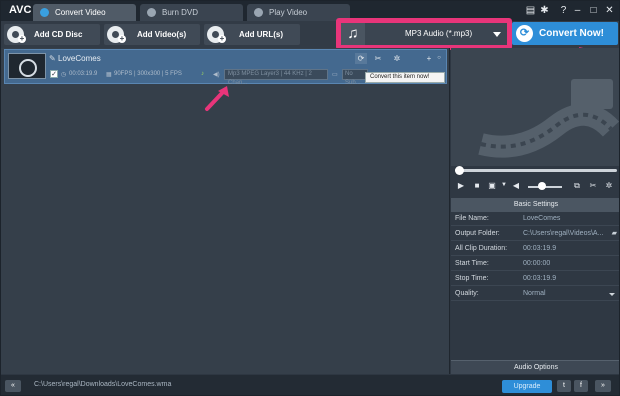 Image resolution: width=620 pixels, height=396 pixels. What do you see at coordinates (541, 219) in the screenshot?
I see `setting-value: LoveComes` at bounding box center [541, 219].